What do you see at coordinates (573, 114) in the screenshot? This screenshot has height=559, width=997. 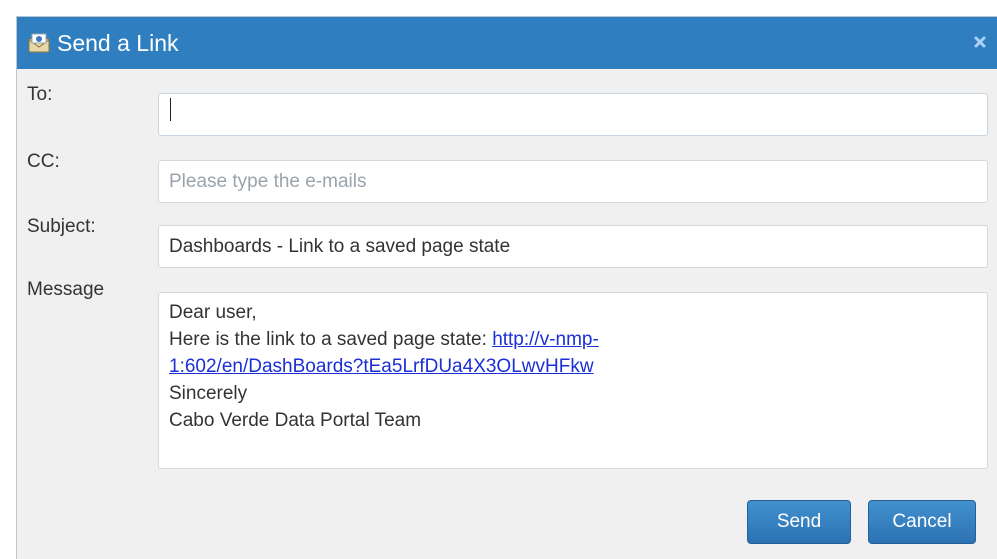 I see `to-field` at bounding box center [573, 114].